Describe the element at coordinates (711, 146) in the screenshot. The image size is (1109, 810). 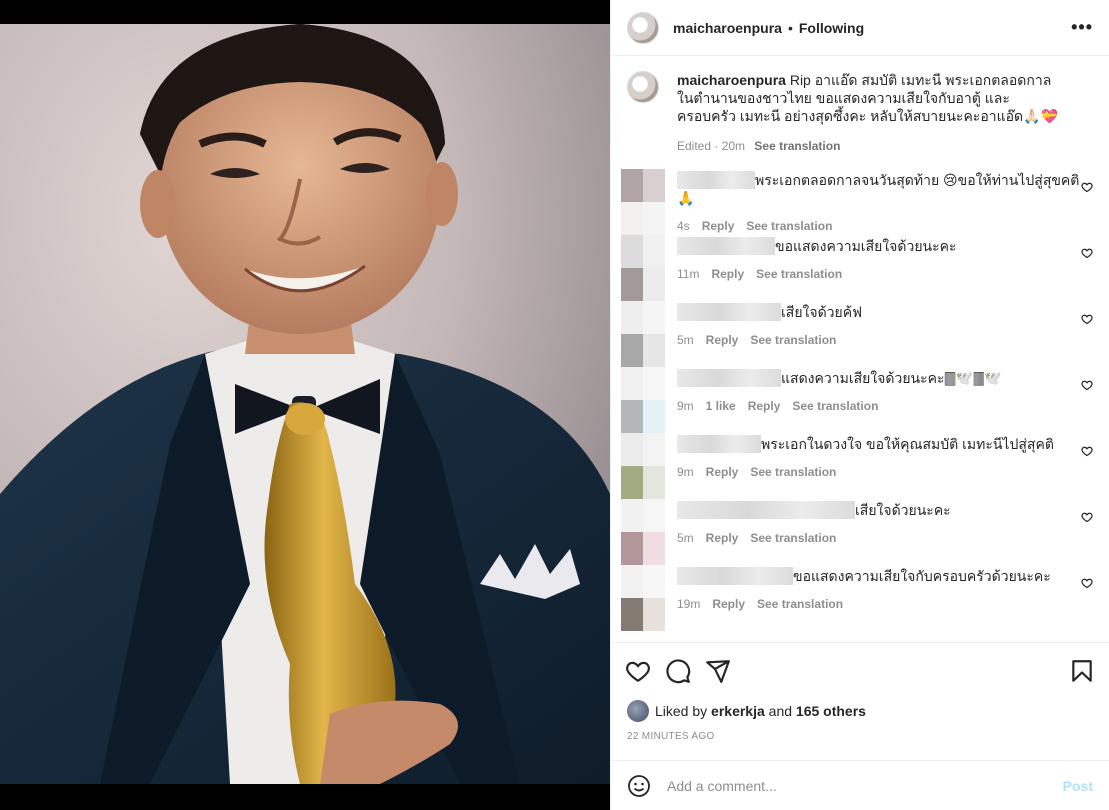
I see `caption-edited-time: Edited · 20m` at that location.